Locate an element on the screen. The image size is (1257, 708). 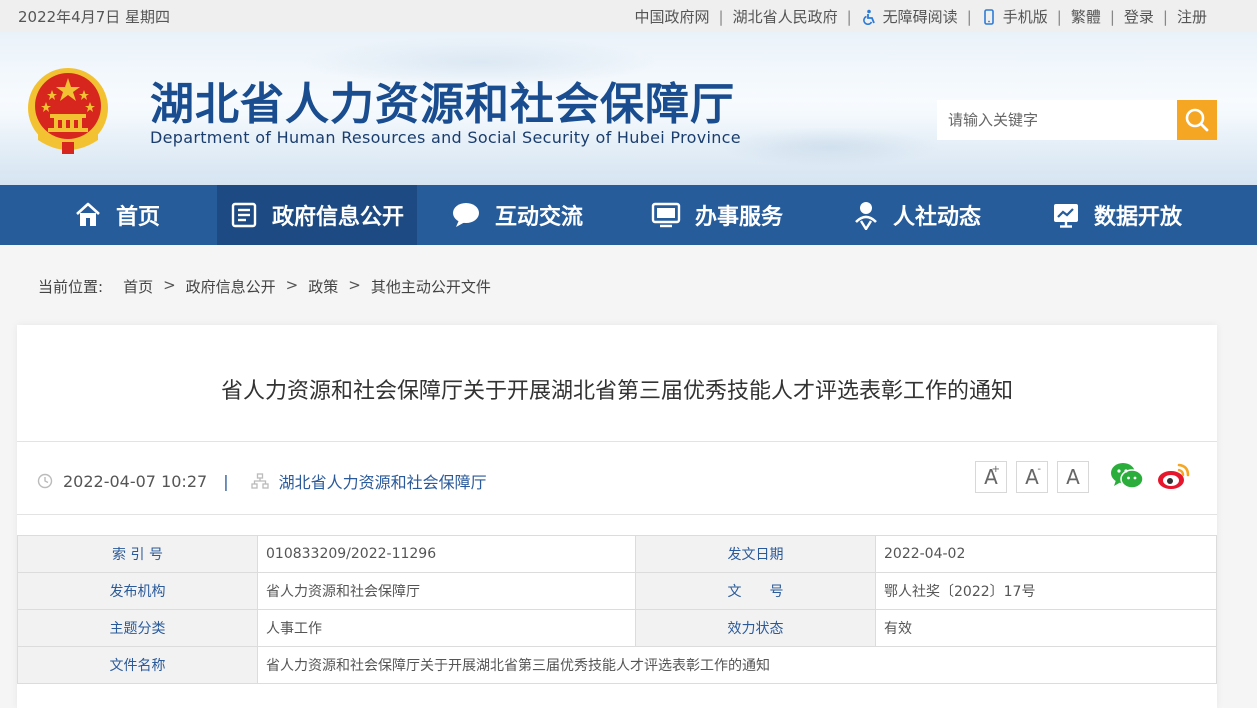
search-box is located at coordinates (1077, 120).